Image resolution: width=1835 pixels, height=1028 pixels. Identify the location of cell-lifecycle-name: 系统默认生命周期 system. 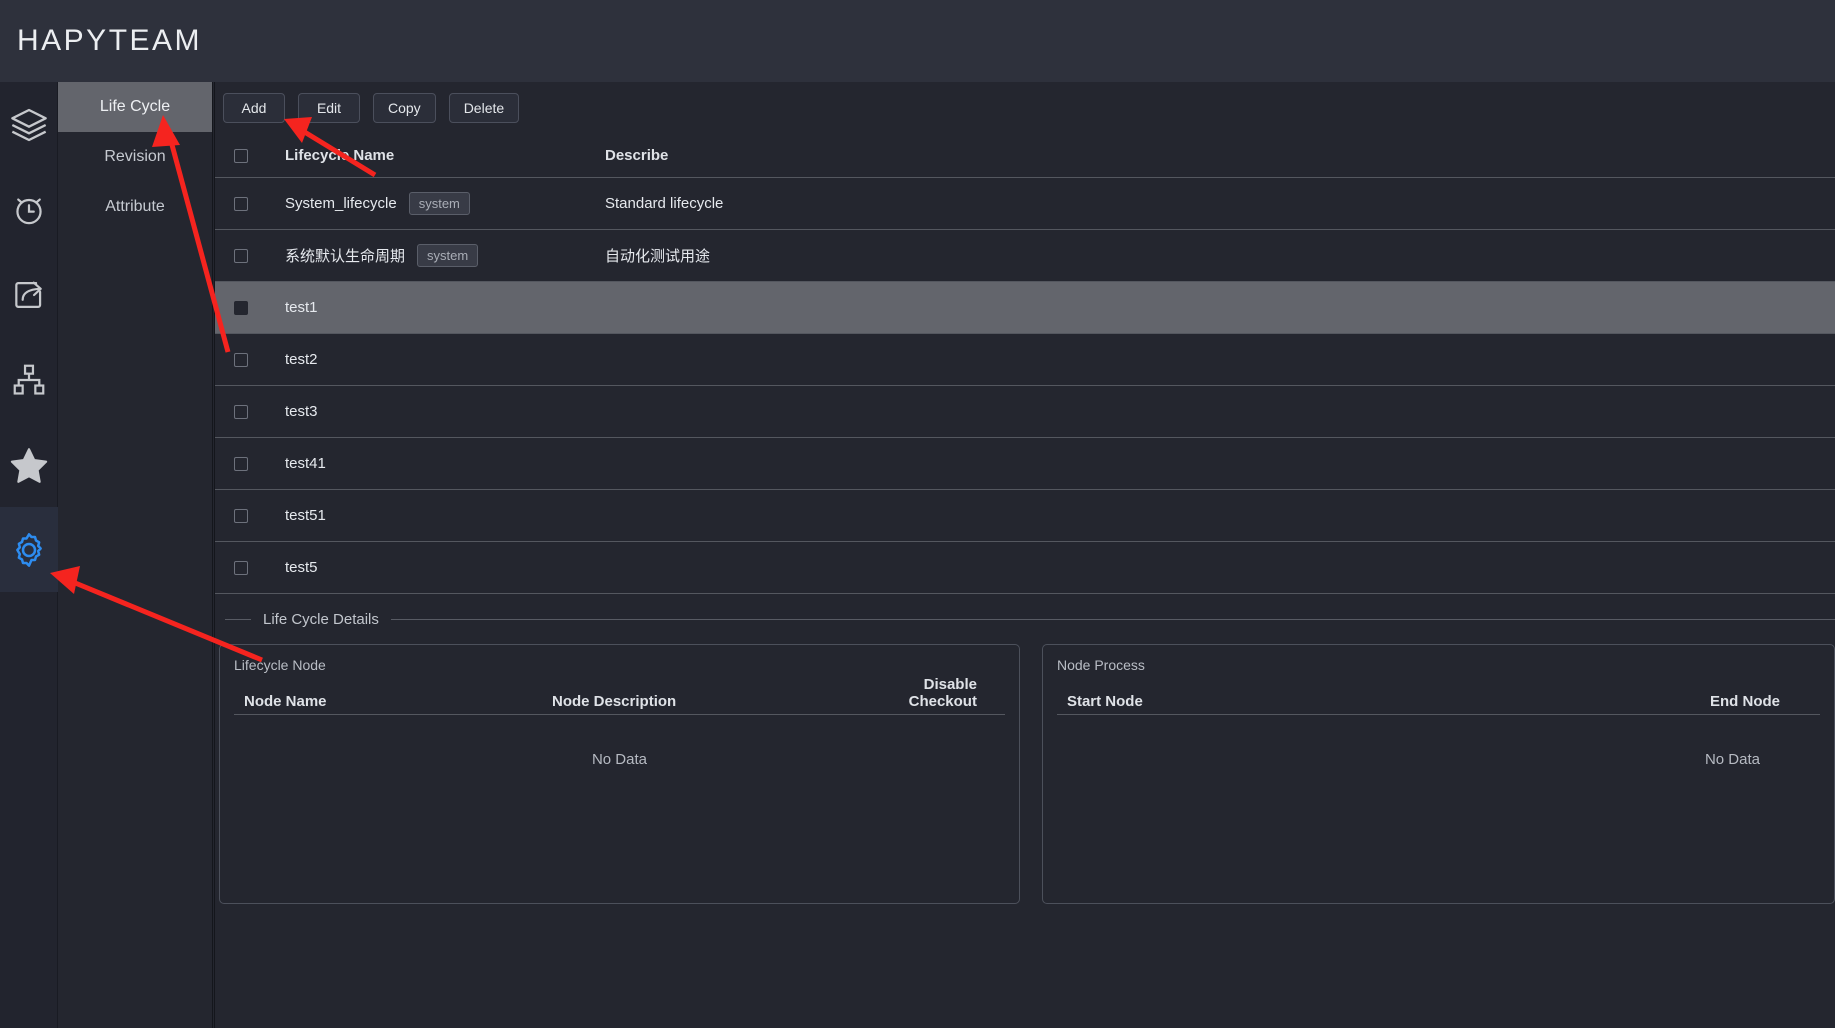
(445, 255).